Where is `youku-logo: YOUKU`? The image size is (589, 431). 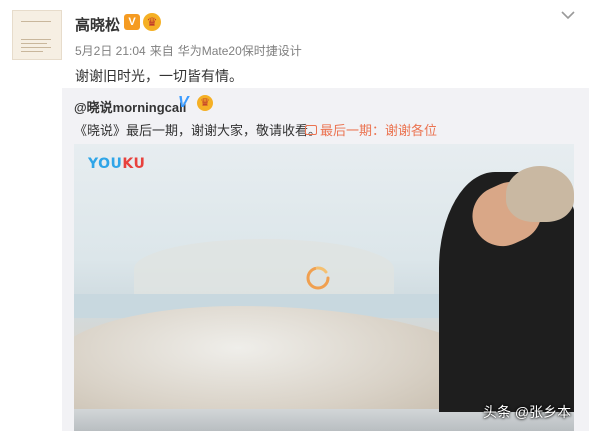 youku-logo: YOUKU is located at coordinates (116, 164).